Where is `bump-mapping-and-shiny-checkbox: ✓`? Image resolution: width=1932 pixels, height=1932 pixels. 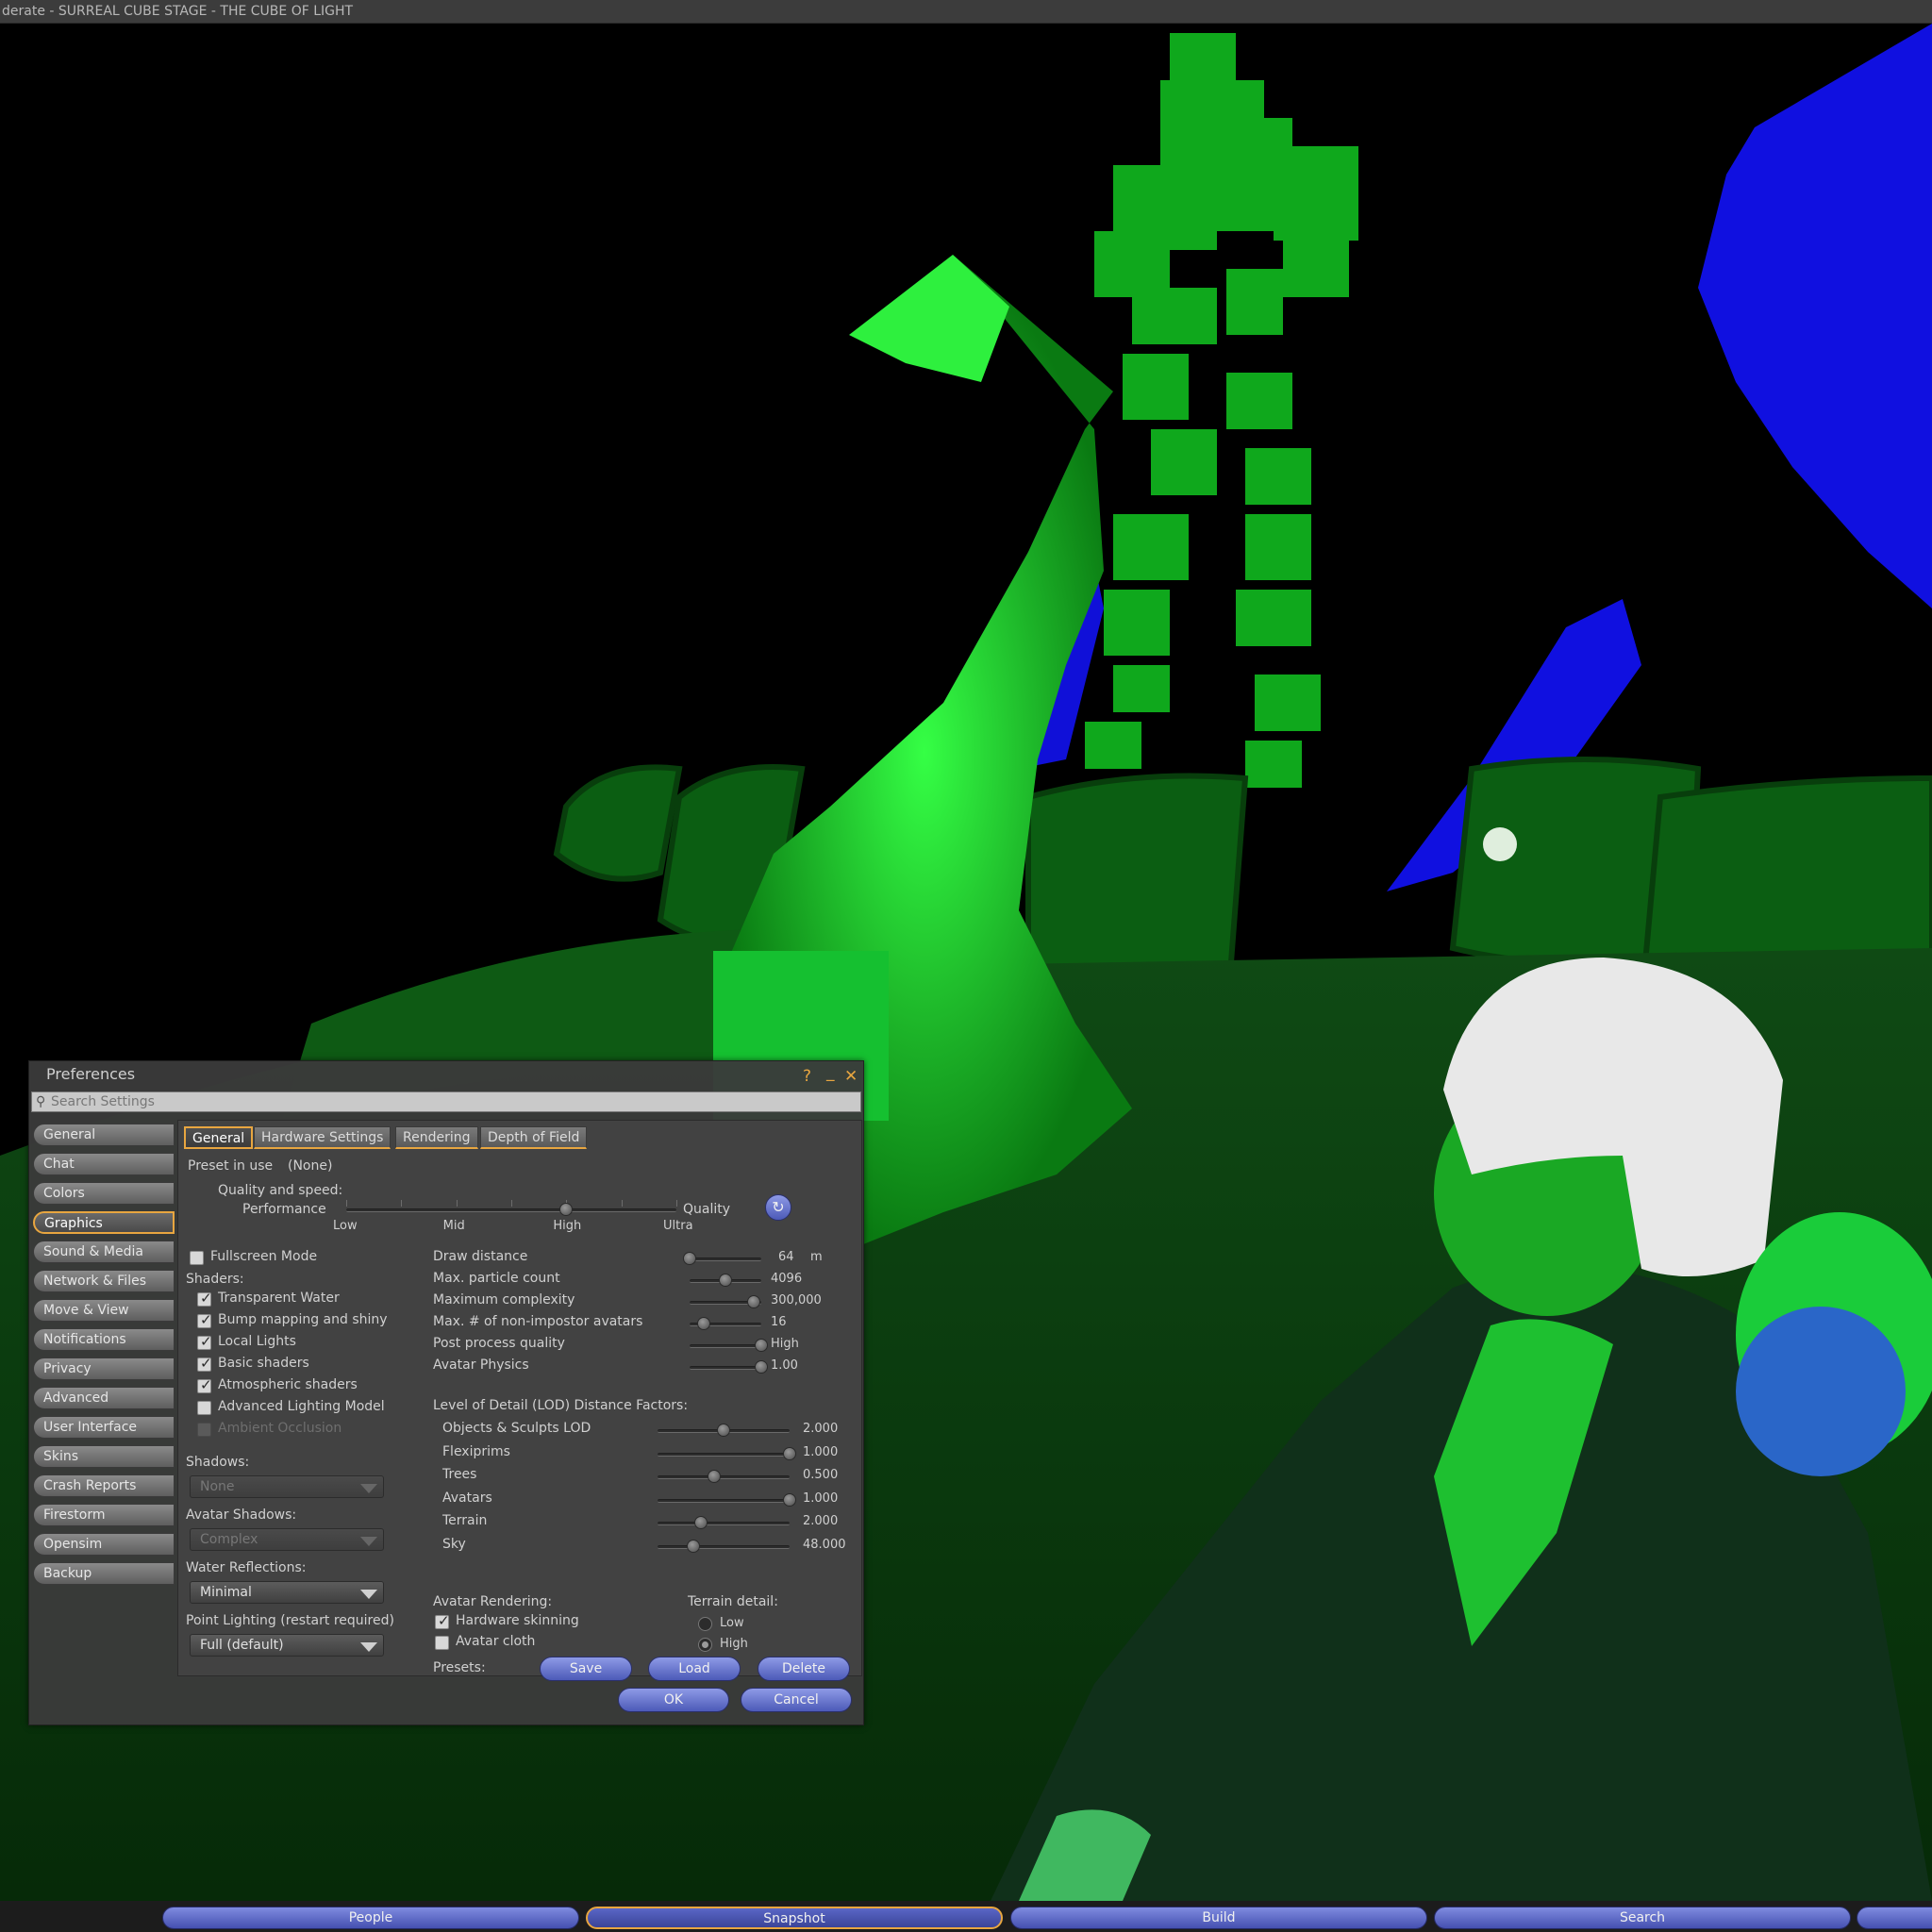
bump-mapping-and-shiny-checkbox: ✓ is located at coordinates (205, 1319).